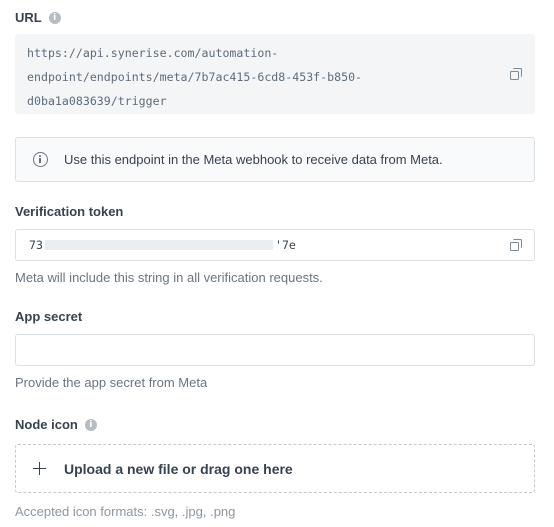  I want to click on copy-token-icon, so click(516, 245).